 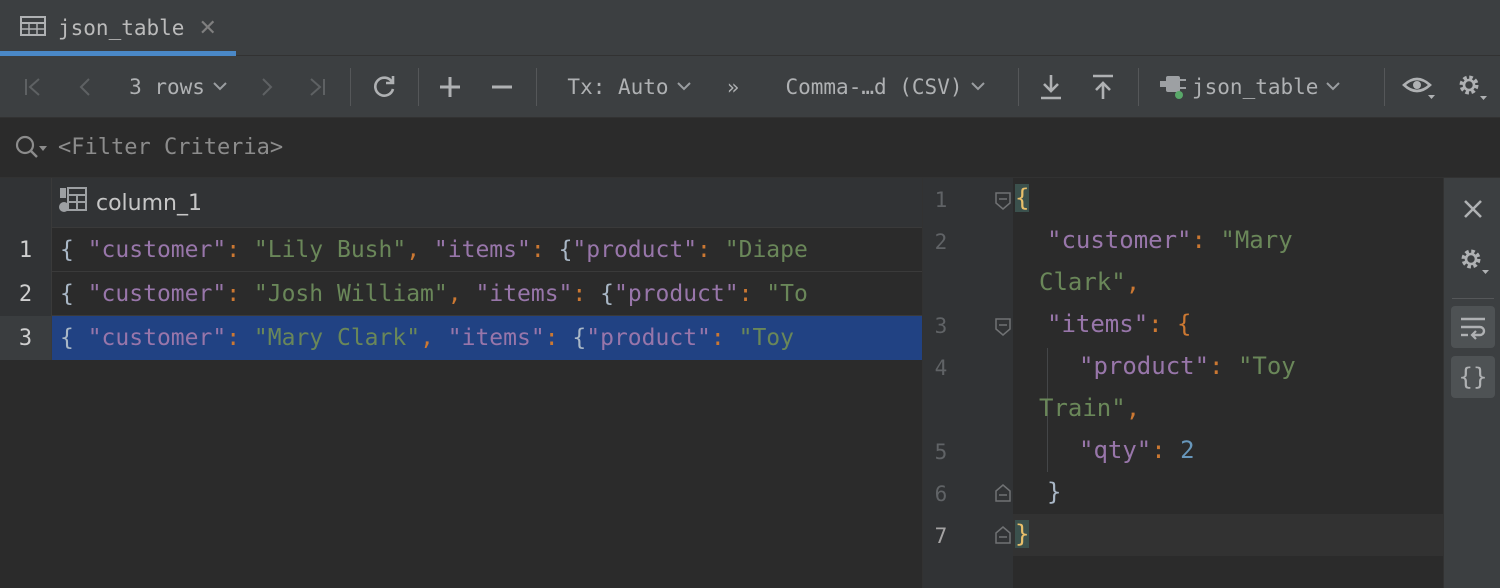 I want to click on tx-label: Tx: Auto, so click(x=618, y=87).